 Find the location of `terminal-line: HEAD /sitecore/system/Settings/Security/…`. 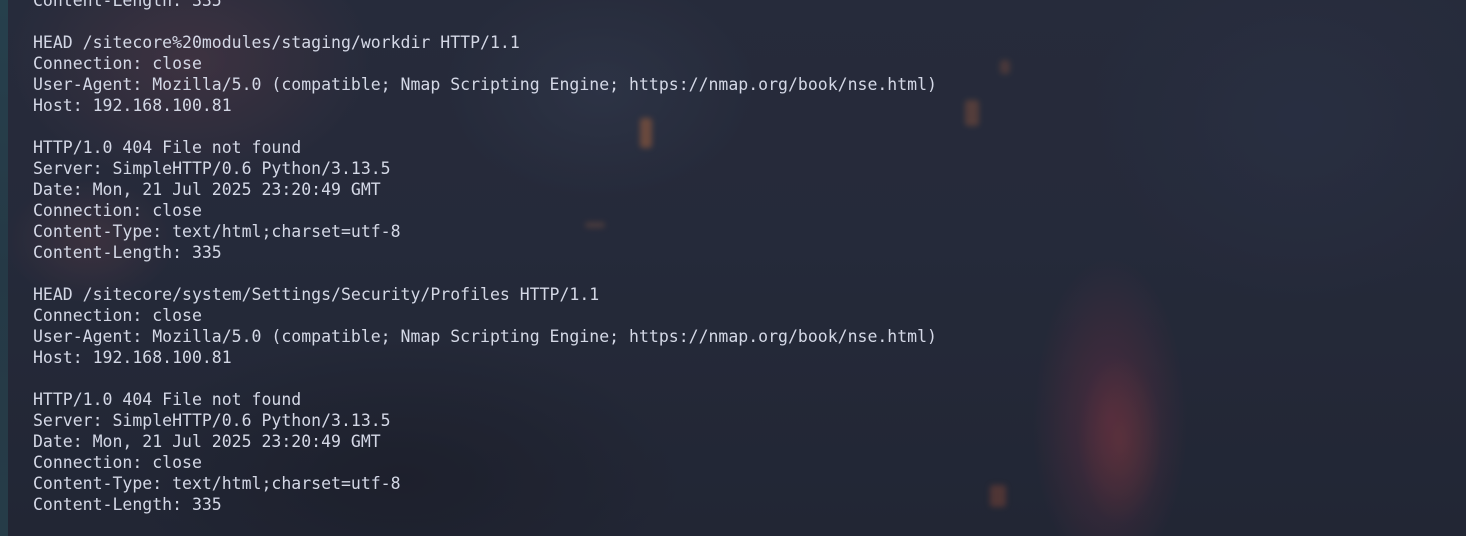

terminal-line: HEAD /sitecore/system/Settings/Security/… is located at coordinates (316, 294).